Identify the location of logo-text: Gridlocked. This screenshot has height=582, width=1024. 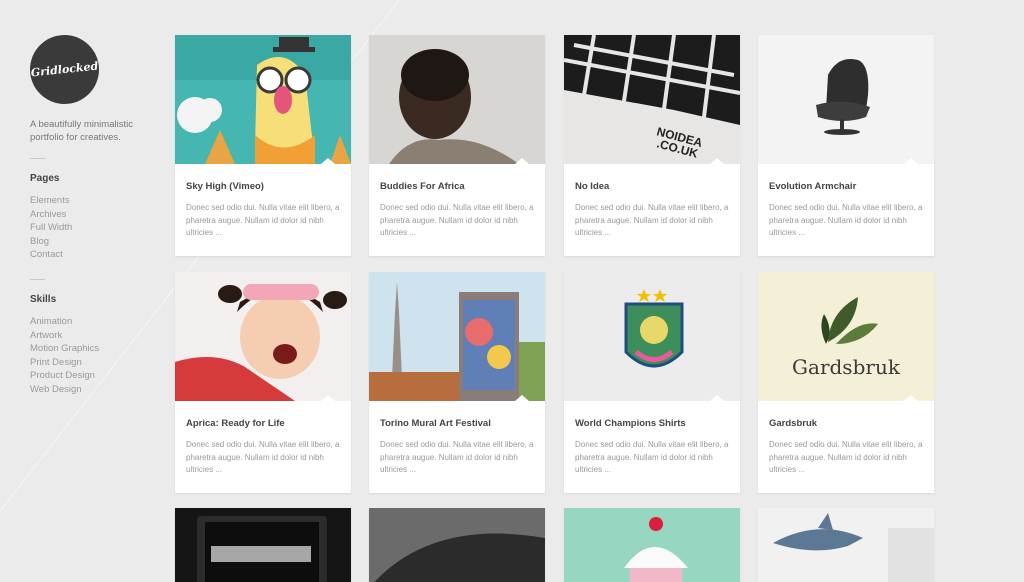
(64, 69).